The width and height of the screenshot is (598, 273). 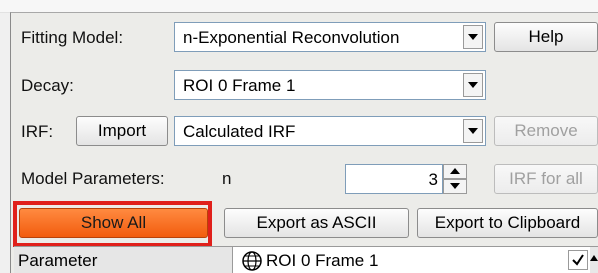 What do you see at coordinates (47, 85) in the screenshot?
I see `decay-label: Decay:` at bounding box center [47, 85].